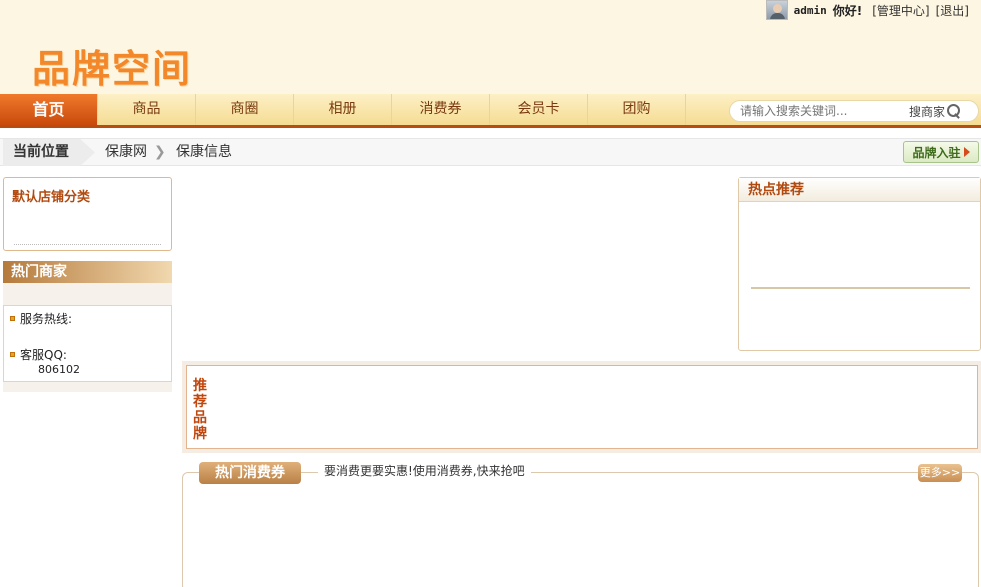  I want to click on sidebar-footer, so click(87, 387).